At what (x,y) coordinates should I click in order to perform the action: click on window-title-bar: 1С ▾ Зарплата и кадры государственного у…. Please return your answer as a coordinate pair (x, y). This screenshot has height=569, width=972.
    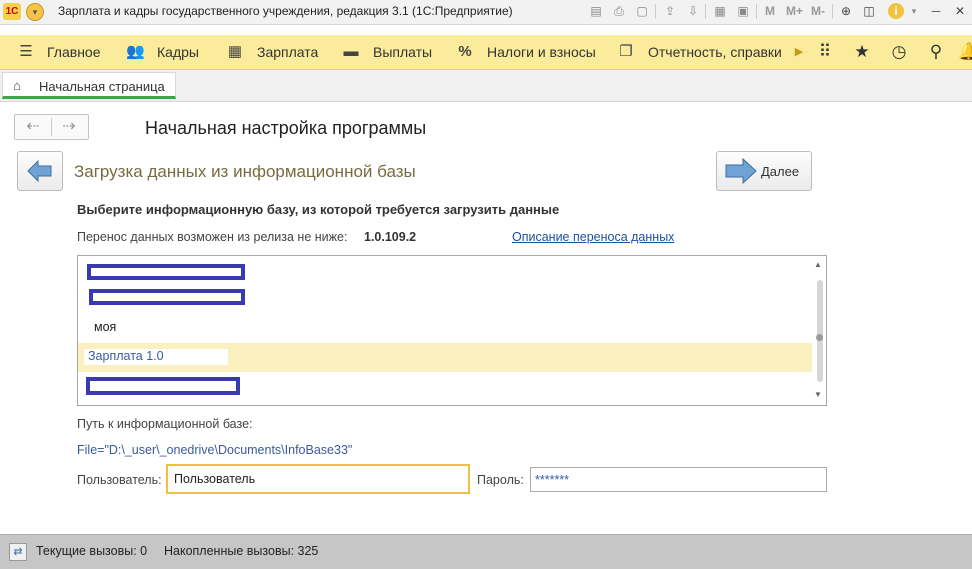
    Looking at the image, I should click on (486, 12).